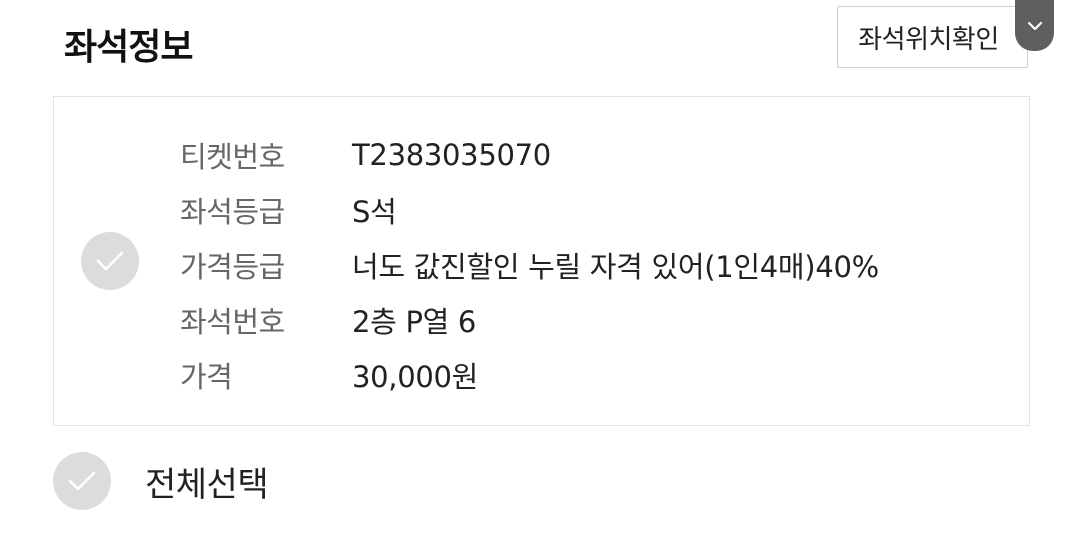  Describe the element at coordinates (414, 321) in the screenshot. I see `seat-number-value: 2층 P열 6` at that location.